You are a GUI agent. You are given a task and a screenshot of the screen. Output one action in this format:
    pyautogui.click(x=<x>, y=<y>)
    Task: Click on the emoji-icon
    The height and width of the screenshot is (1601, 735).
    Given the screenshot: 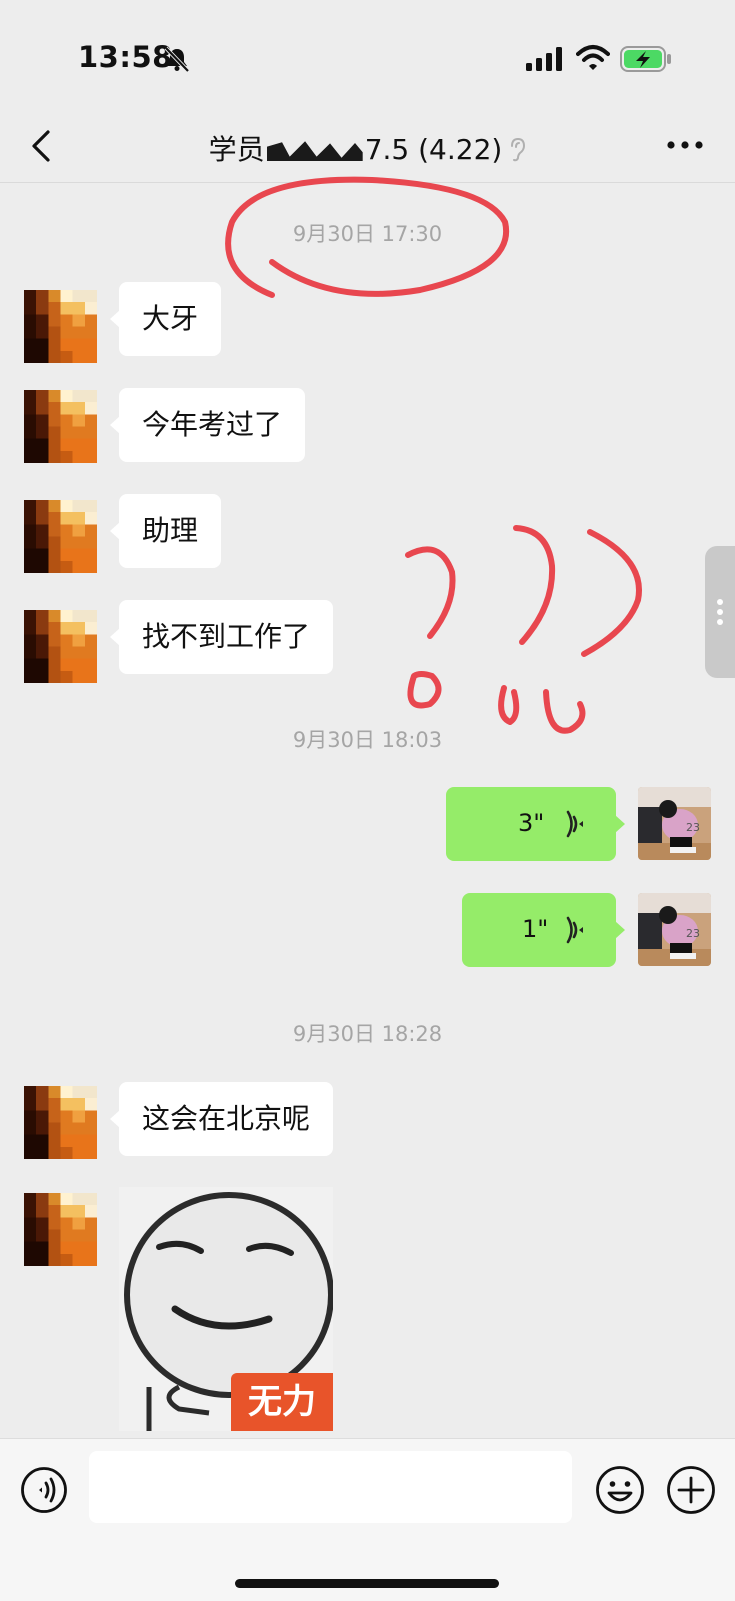 What is the action you would take?
    pyautogui.click(x=620, y=1490)
    